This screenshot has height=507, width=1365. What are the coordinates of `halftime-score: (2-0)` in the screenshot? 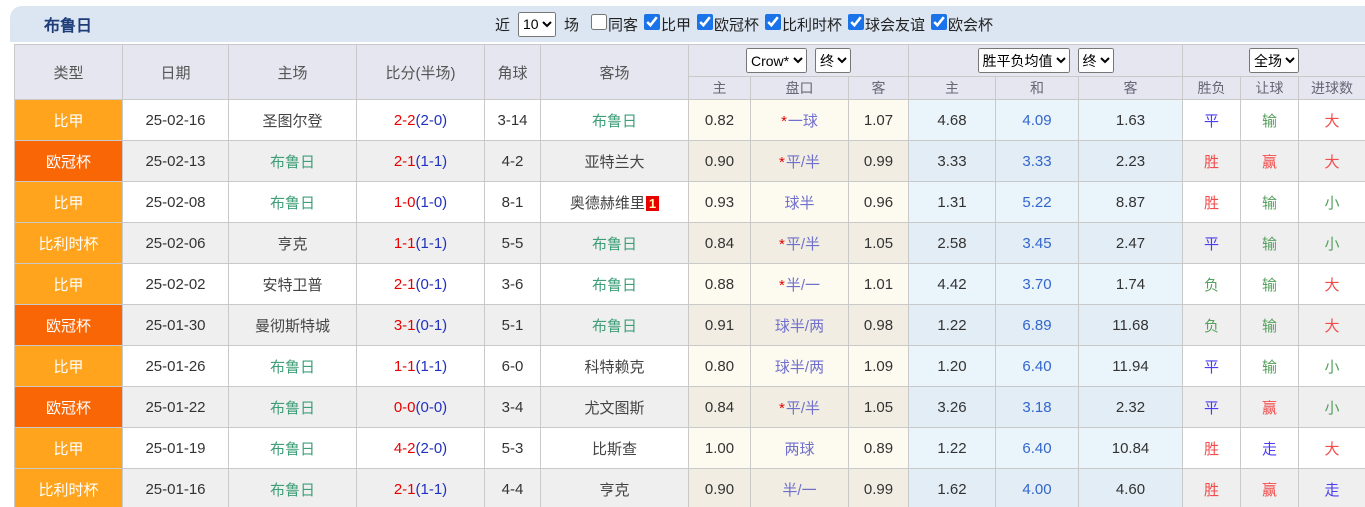 It's located at (431, 448).